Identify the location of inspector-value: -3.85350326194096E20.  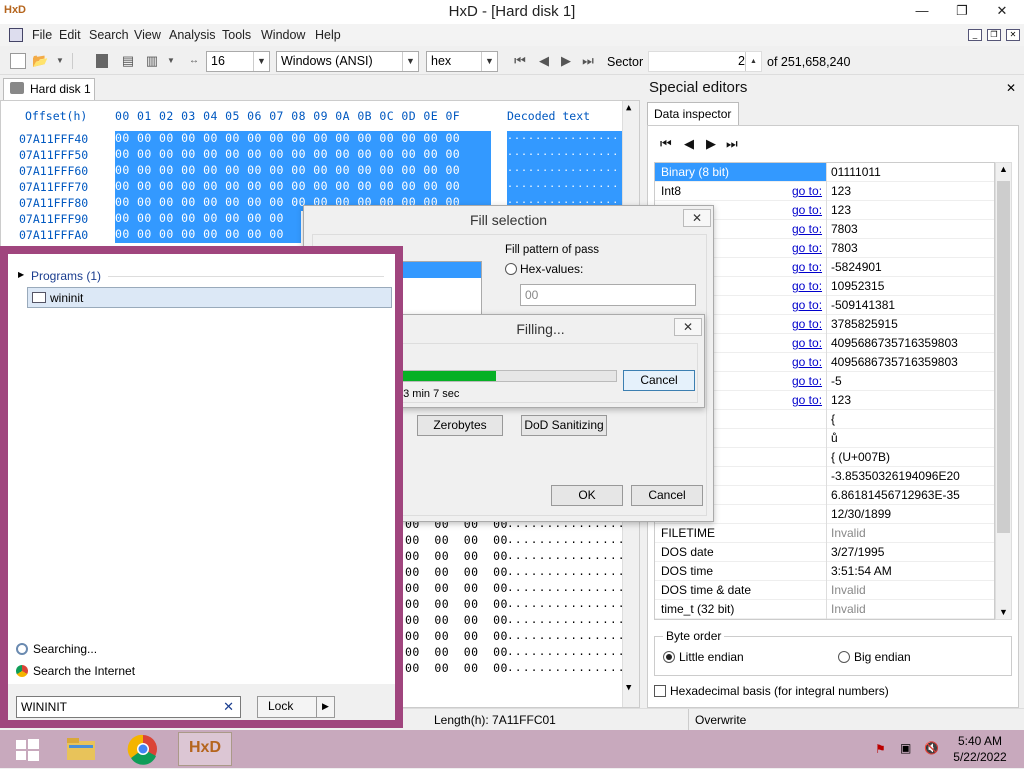
(895, 476).